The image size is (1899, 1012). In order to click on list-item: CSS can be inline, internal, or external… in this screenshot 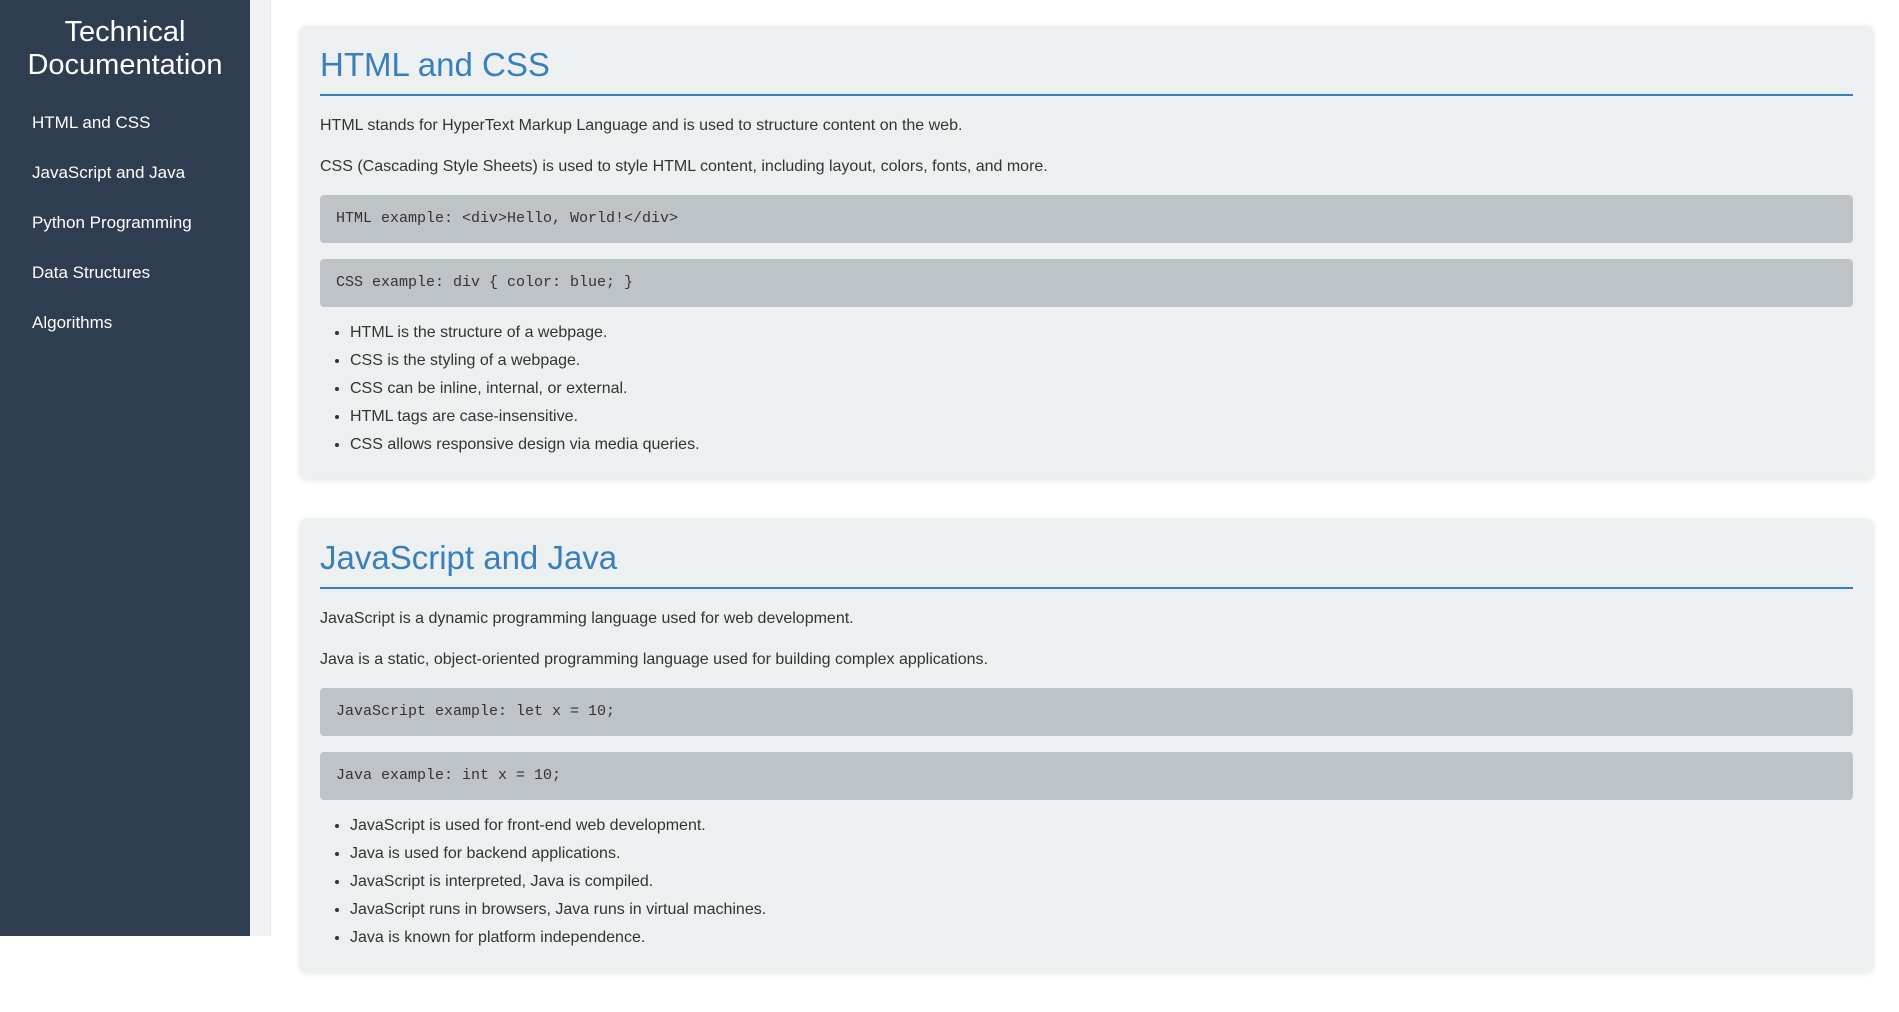, I will do `click(1101, 389)`.